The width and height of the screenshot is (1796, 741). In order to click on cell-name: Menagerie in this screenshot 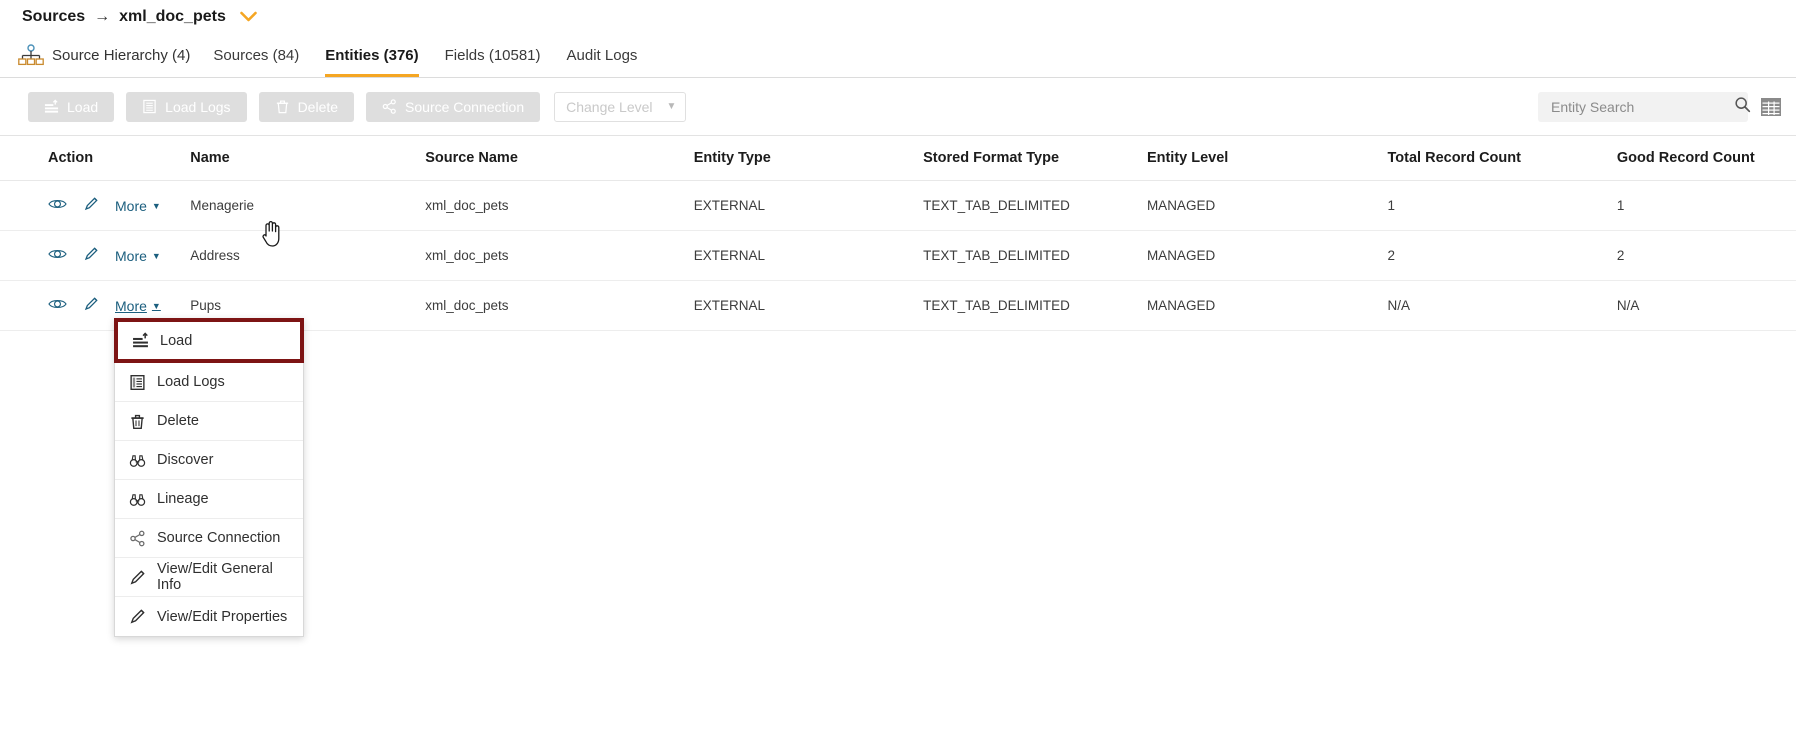, I will do `click(308, 205)`.